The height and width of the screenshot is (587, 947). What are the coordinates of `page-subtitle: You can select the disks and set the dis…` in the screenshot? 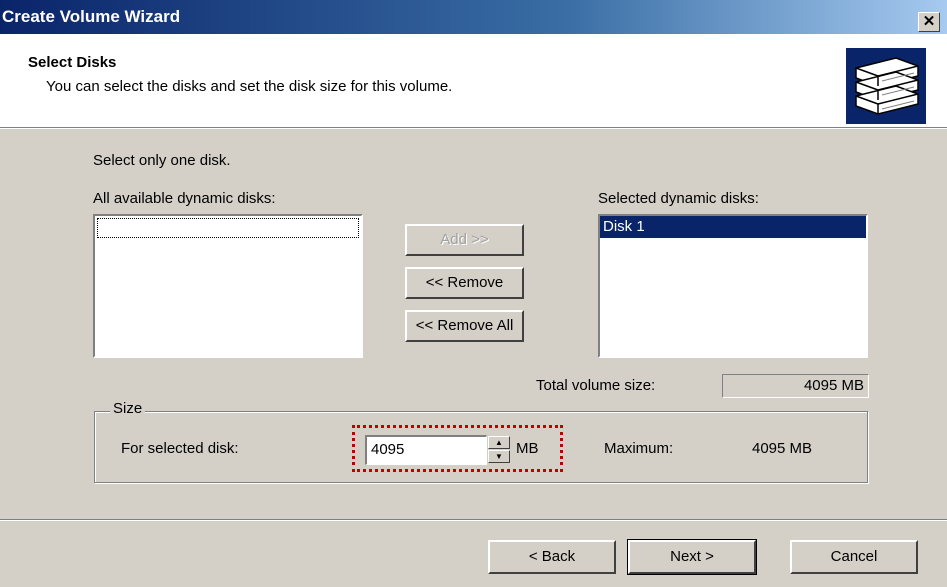 It's located at (249, 86).